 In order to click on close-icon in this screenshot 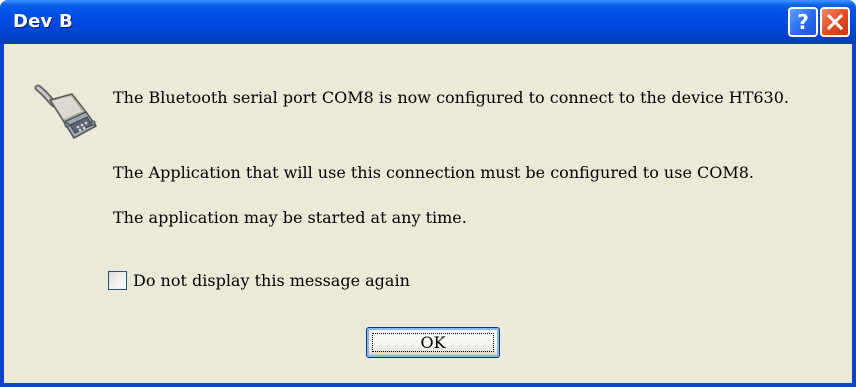, I will do `click(835, 22)`.